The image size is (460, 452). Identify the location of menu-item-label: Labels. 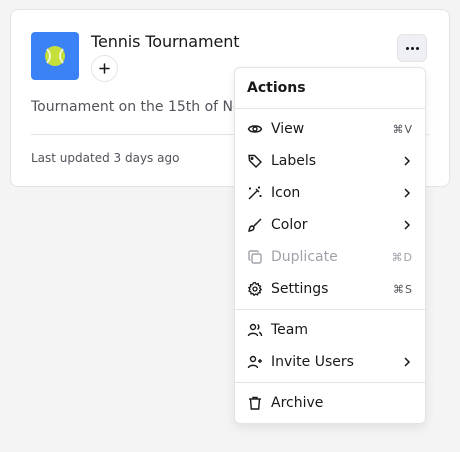
(294, 161).